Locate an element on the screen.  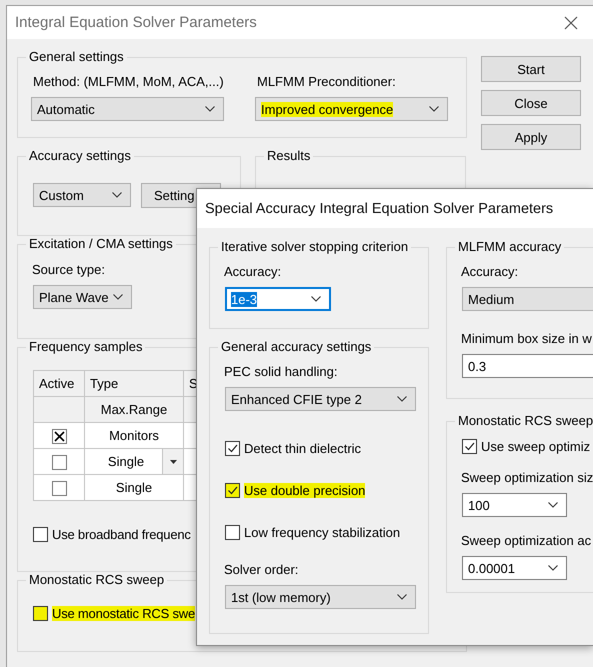
field-label: MLFMM Preconditioner: is located at coordinates (326, 82).